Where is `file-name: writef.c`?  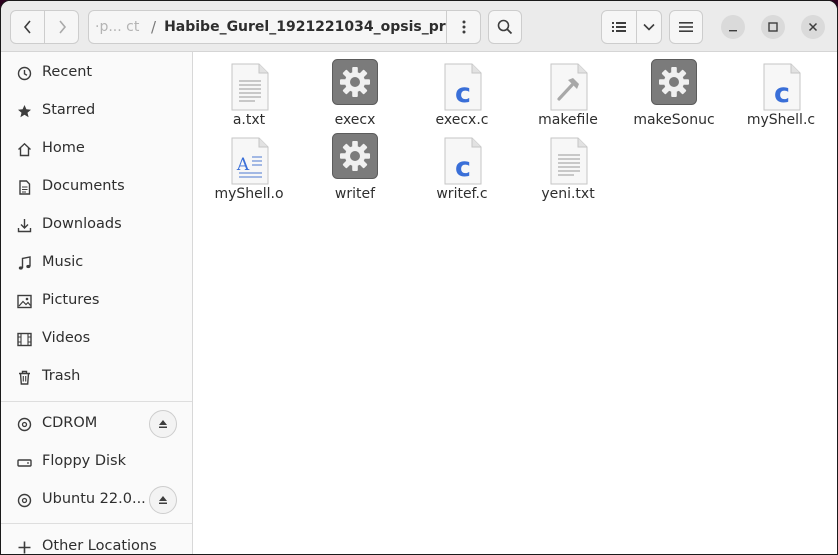
file-name: writef.c is located at coordinates (462, 194).